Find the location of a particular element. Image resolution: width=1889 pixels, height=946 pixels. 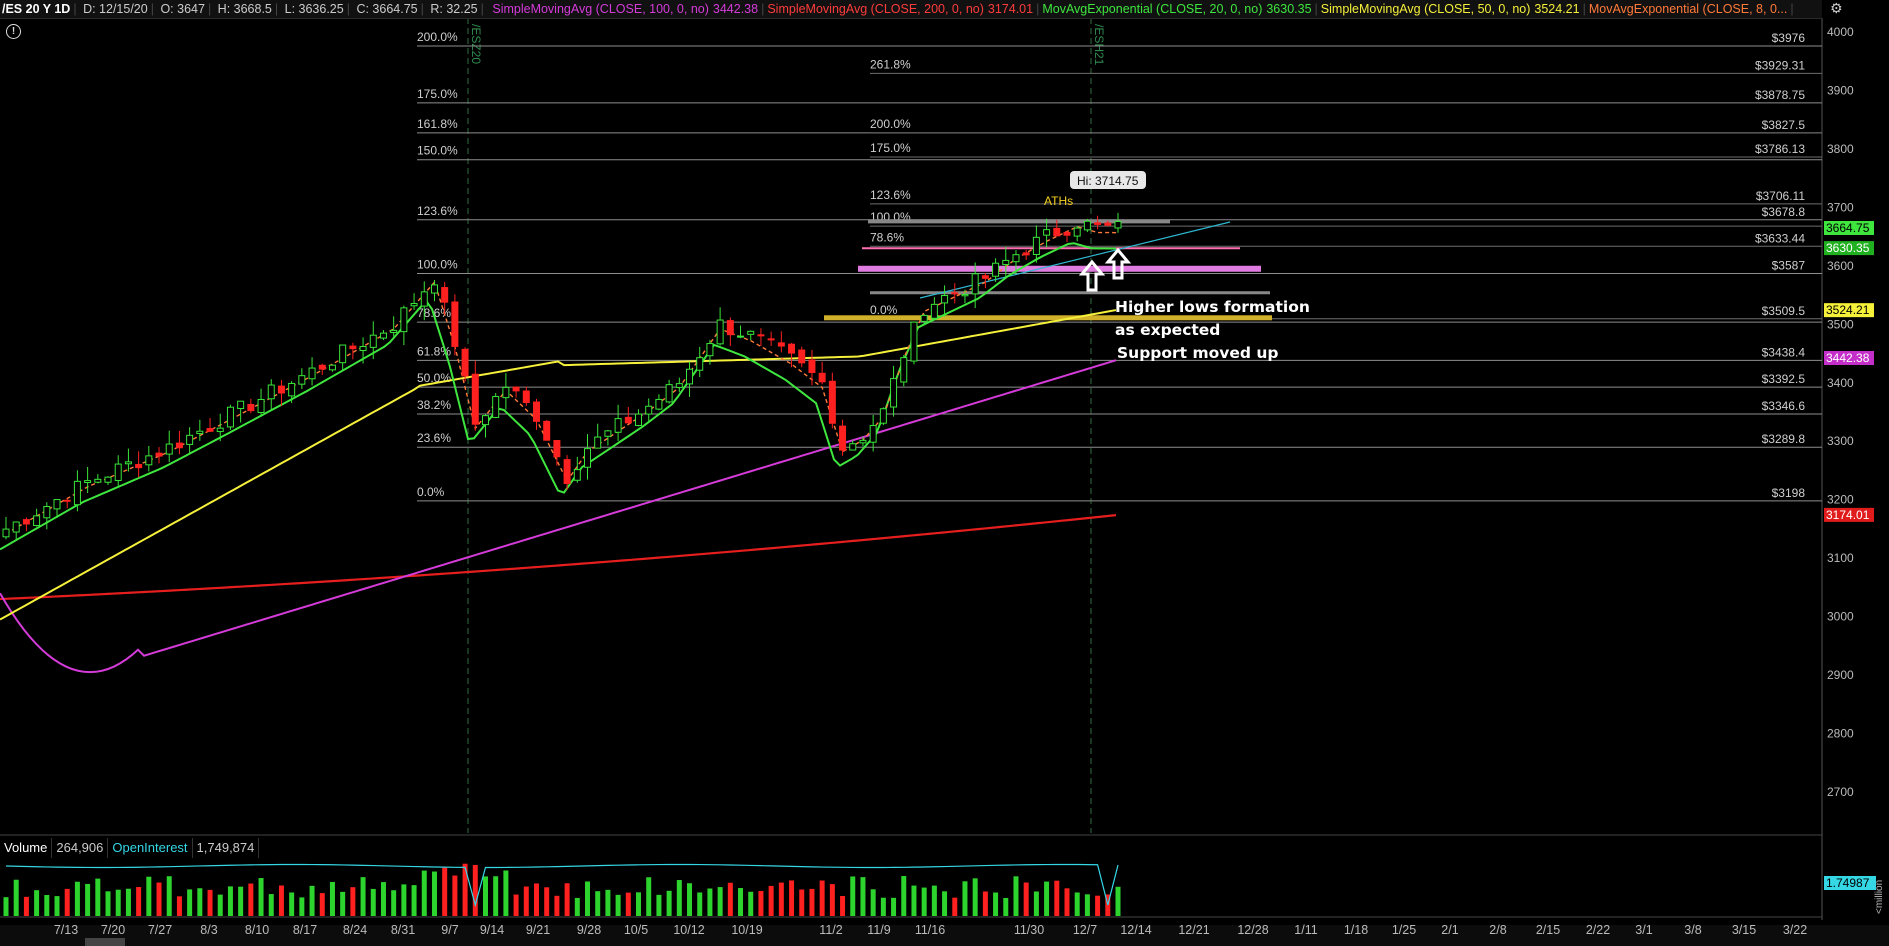

time-tick-label: 3/22 is located at coordinates (1795, 930).